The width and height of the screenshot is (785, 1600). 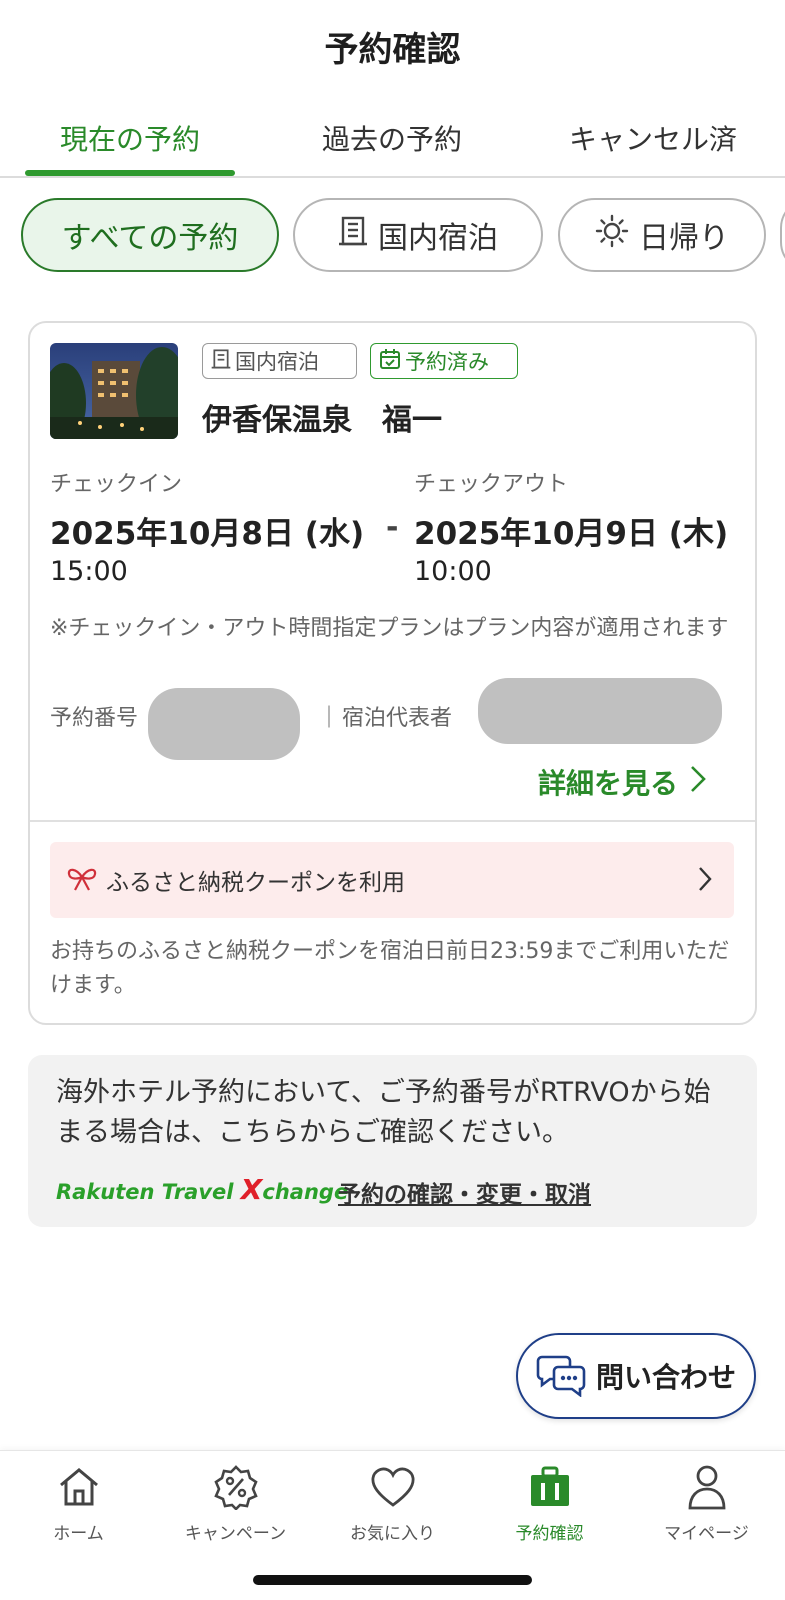 I want to click on filter-chips: すべての予約 国内宿泊 日帰り, so click(x=392, y=236).